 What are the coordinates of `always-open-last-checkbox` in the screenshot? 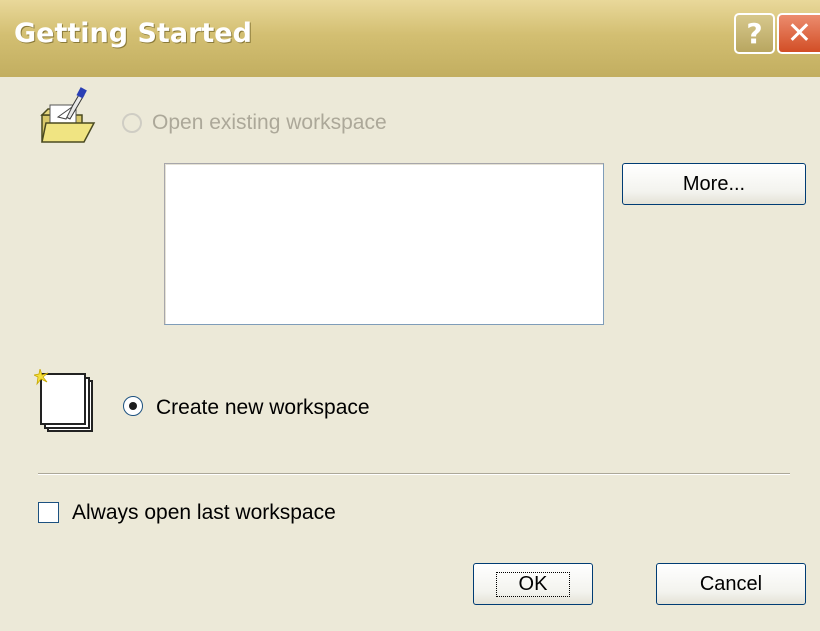 It's located at (48, 512).